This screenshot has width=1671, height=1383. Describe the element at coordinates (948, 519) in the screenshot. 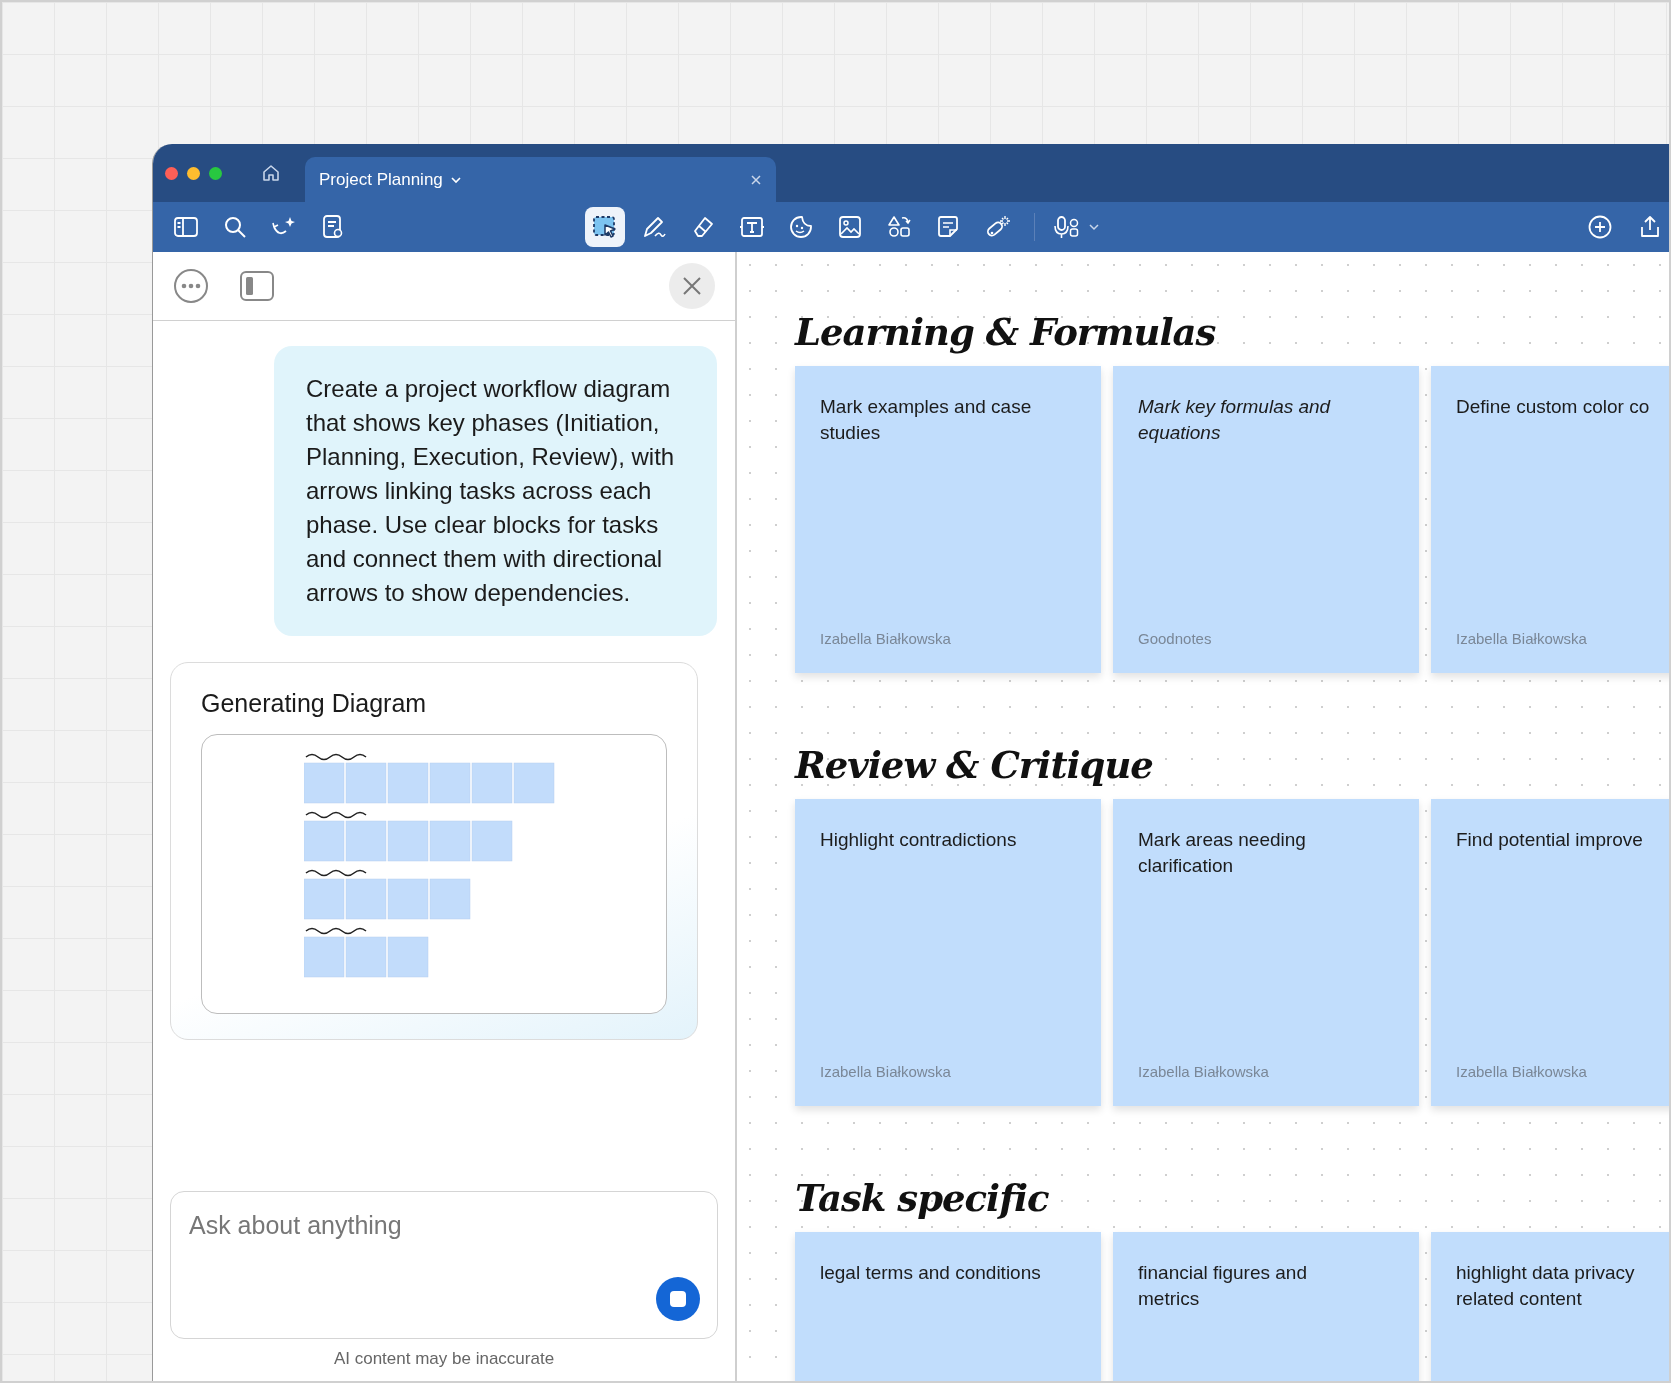

I see `sticky-note: Mark examples and case studies Izabella Białkowska` at that location.